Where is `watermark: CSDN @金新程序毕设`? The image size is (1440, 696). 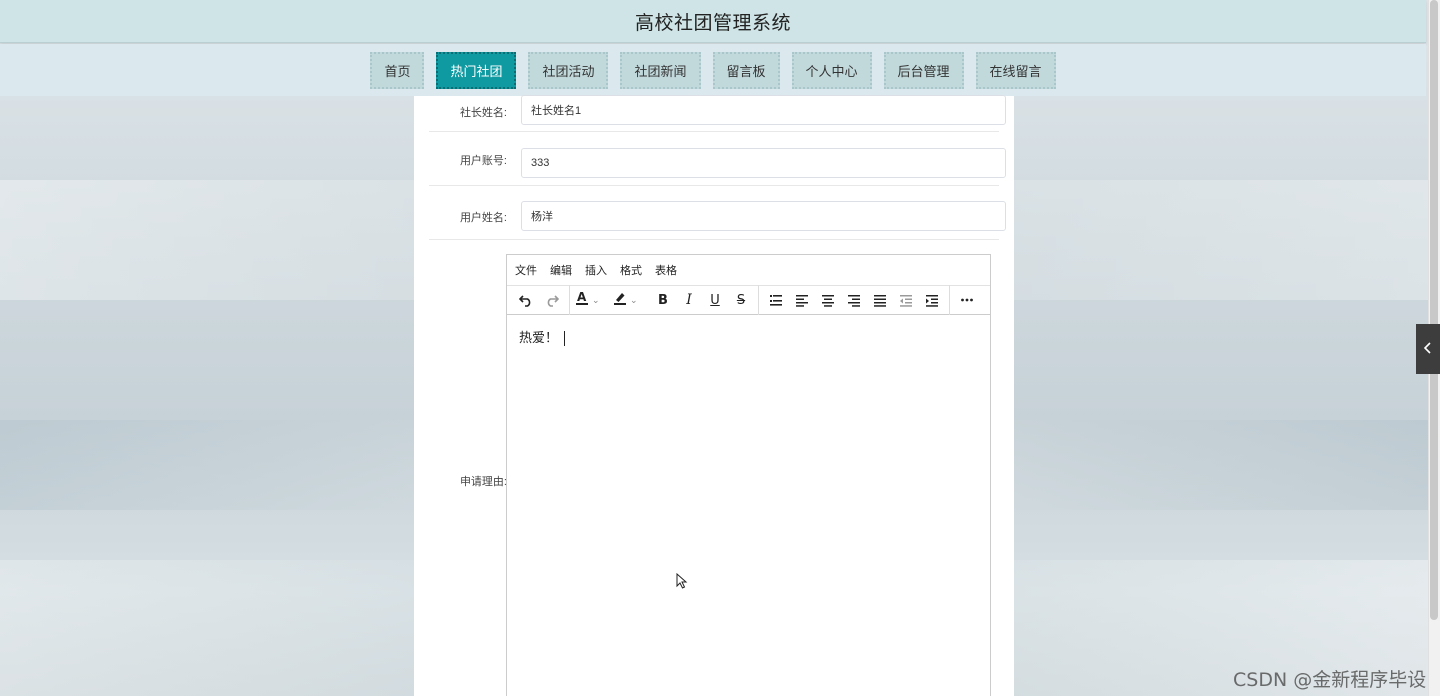
watermark: CSDN @金新程序毕设 is located at coordinates (1330, 680).